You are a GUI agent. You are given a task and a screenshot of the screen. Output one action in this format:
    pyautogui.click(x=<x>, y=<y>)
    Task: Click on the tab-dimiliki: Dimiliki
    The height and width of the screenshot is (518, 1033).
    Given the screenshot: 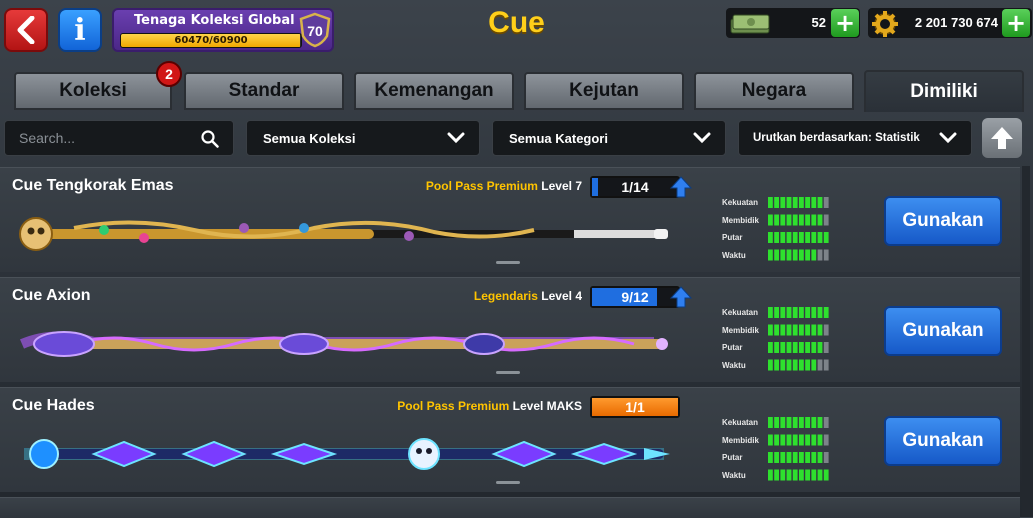 What is the action you would take?
    pyautogui.click(x=944, y=91)
    